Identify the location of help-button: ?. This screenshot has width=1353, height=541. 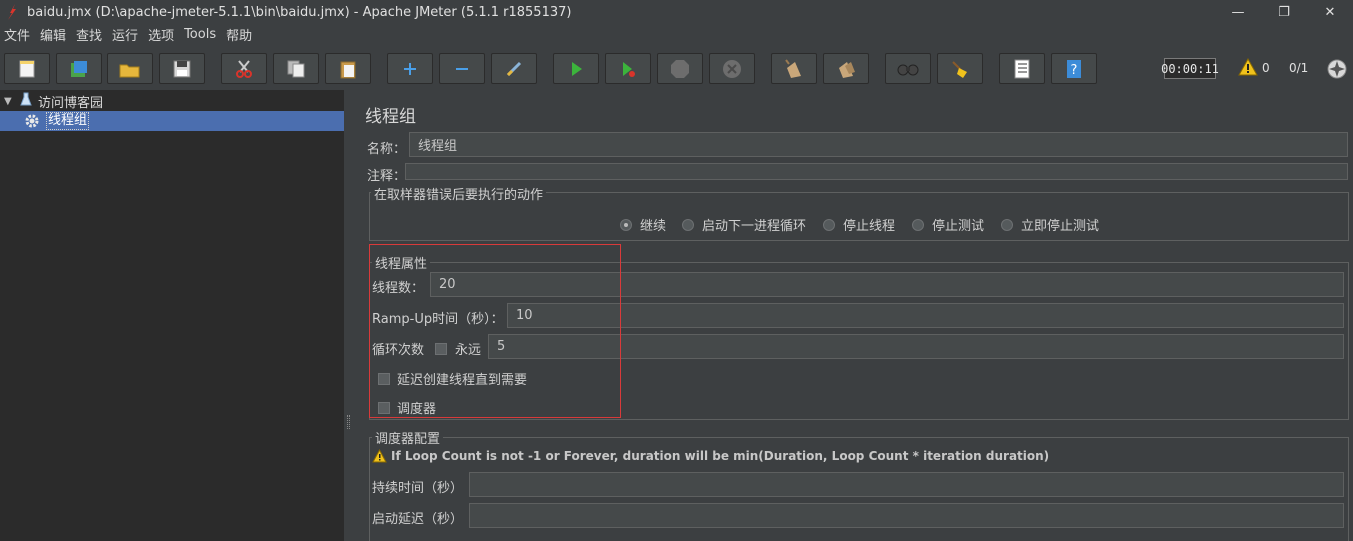
(1074, 68).